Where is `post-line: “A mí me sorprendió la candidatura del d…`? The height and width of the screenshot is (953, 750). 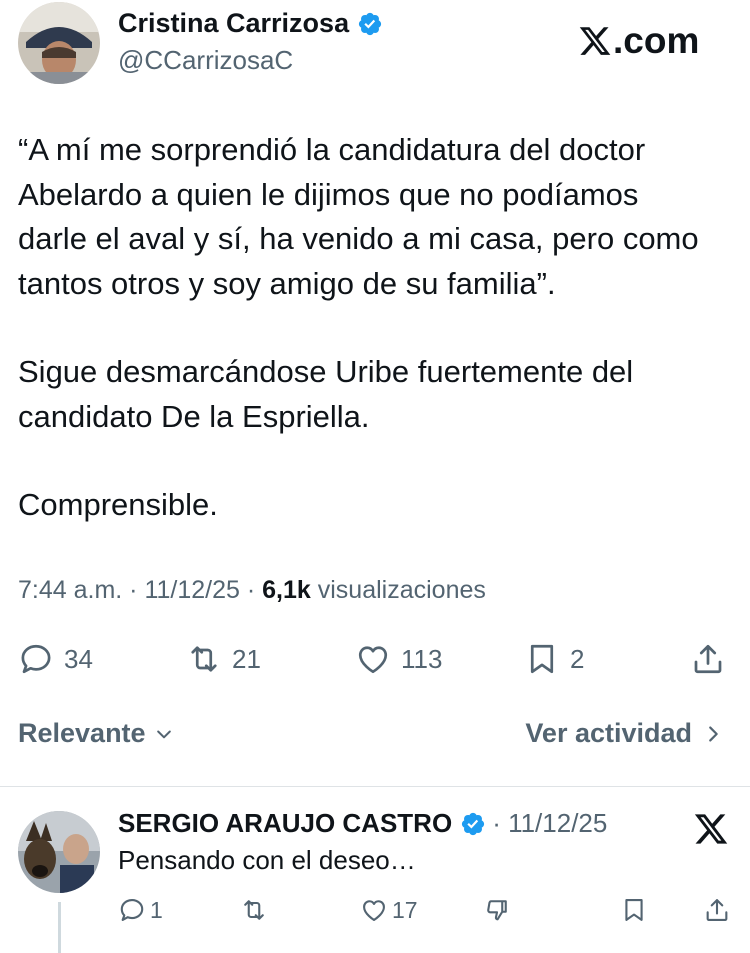 post-line: “A mí me sorprendió la candidatura del d… is located at coordinates (332, 149).